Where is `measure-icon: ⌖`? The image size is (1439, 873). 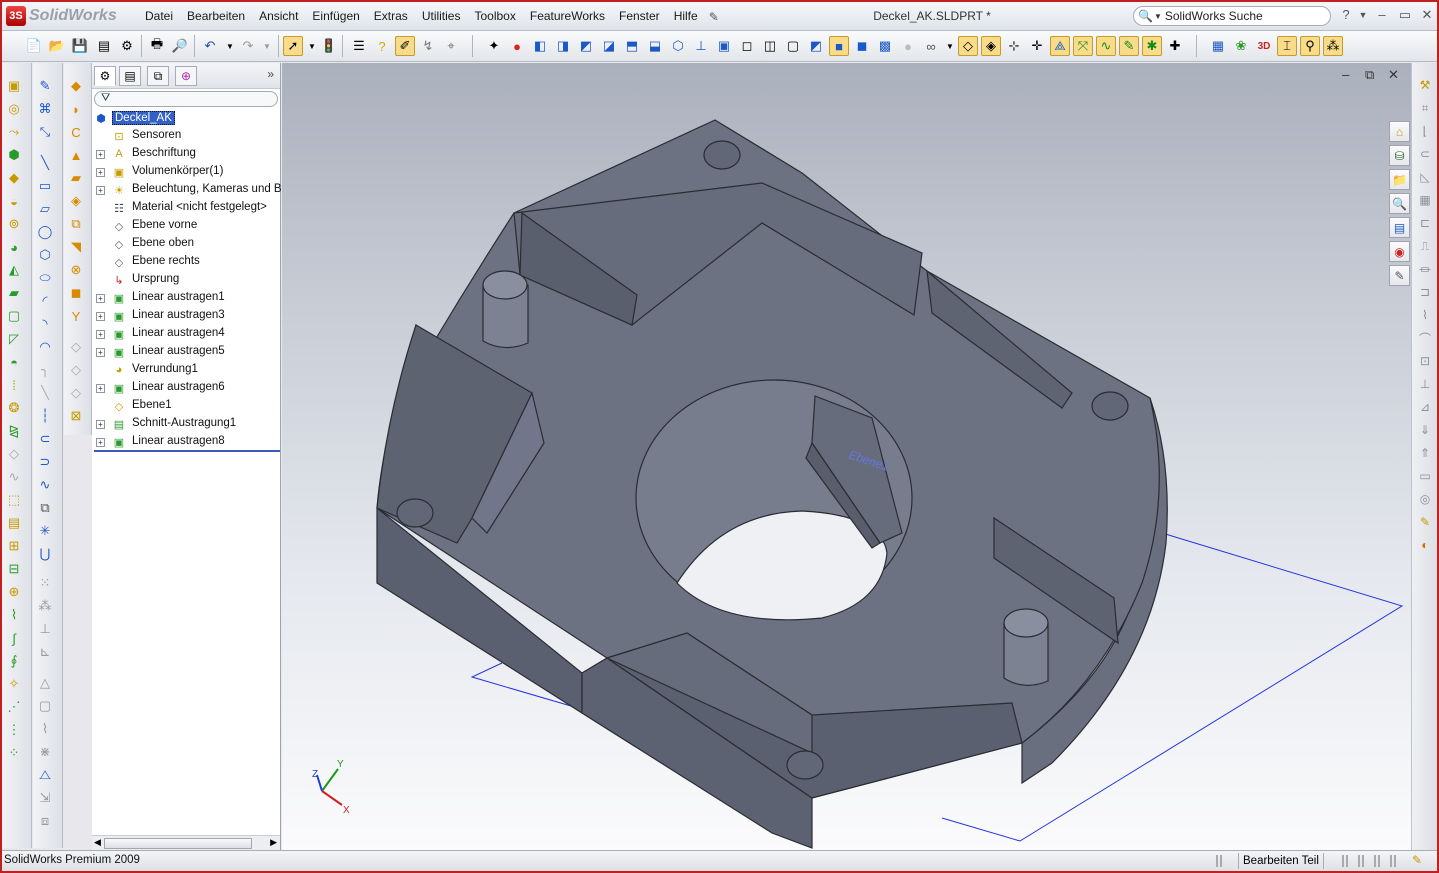 measure-icon: ⌖ is located at coordinates (451, 46).